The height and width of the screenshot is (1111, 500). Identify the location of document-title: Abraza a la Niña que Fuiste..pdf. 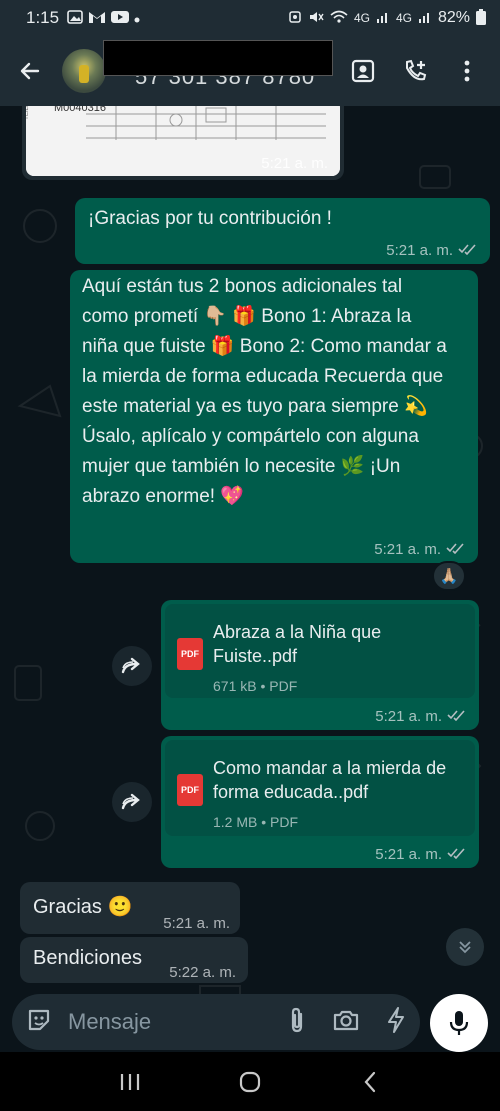
(297, 644).